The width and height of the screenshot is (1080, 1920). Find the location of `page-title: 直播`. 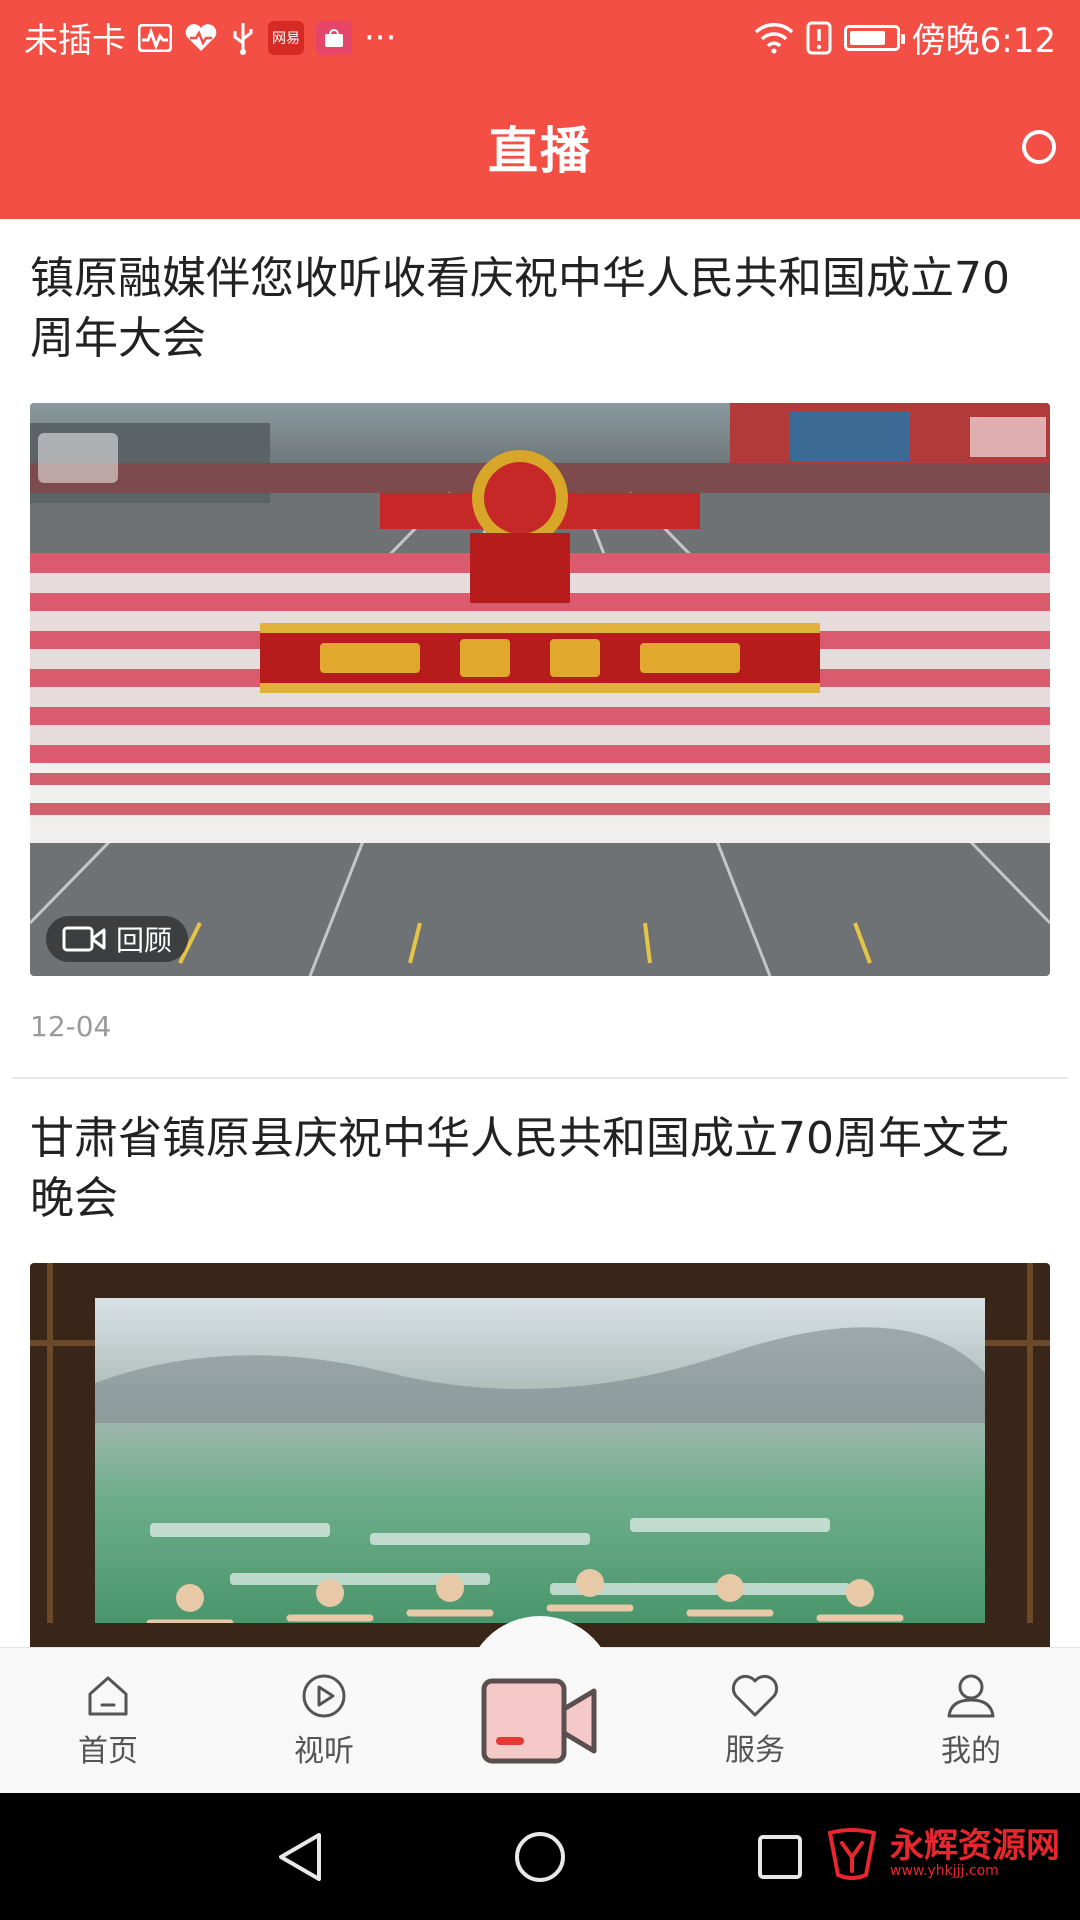

page-title: 直播 is located at coordinates (540, 151).